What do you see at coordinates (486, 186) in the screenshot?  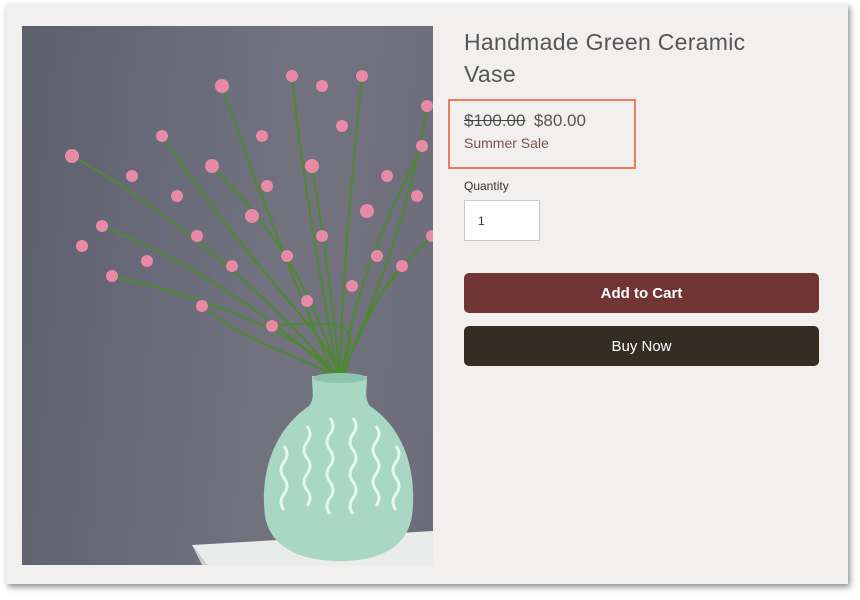 I see `quantity-label: Quantity` at bounding box center [486, 186].